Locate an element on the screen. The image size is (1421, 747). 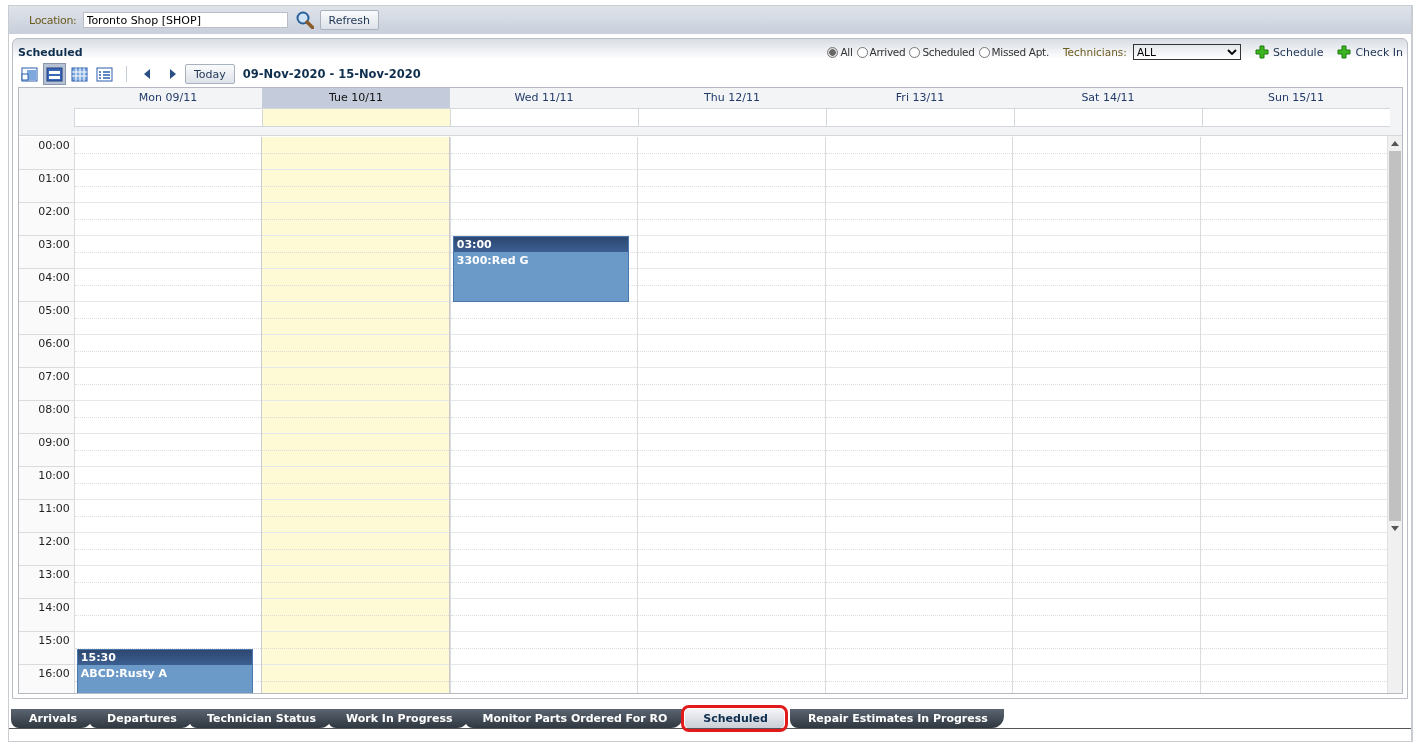
today-button: Today is located at coordinates (210, 74).